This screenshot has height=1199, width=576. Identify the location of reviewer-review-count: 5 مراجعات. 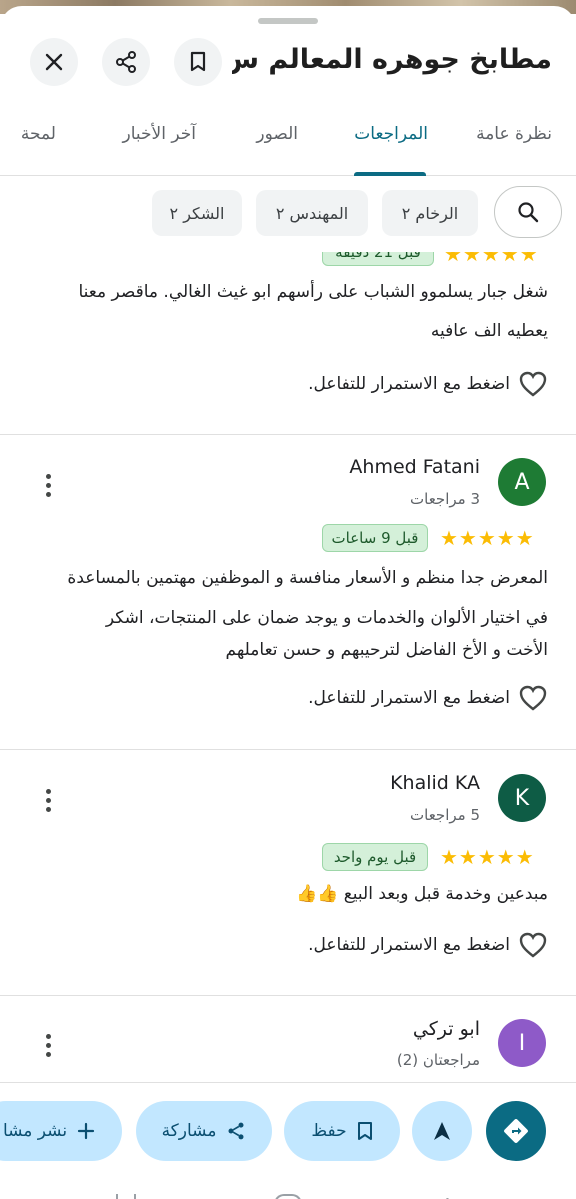
(445, 815).